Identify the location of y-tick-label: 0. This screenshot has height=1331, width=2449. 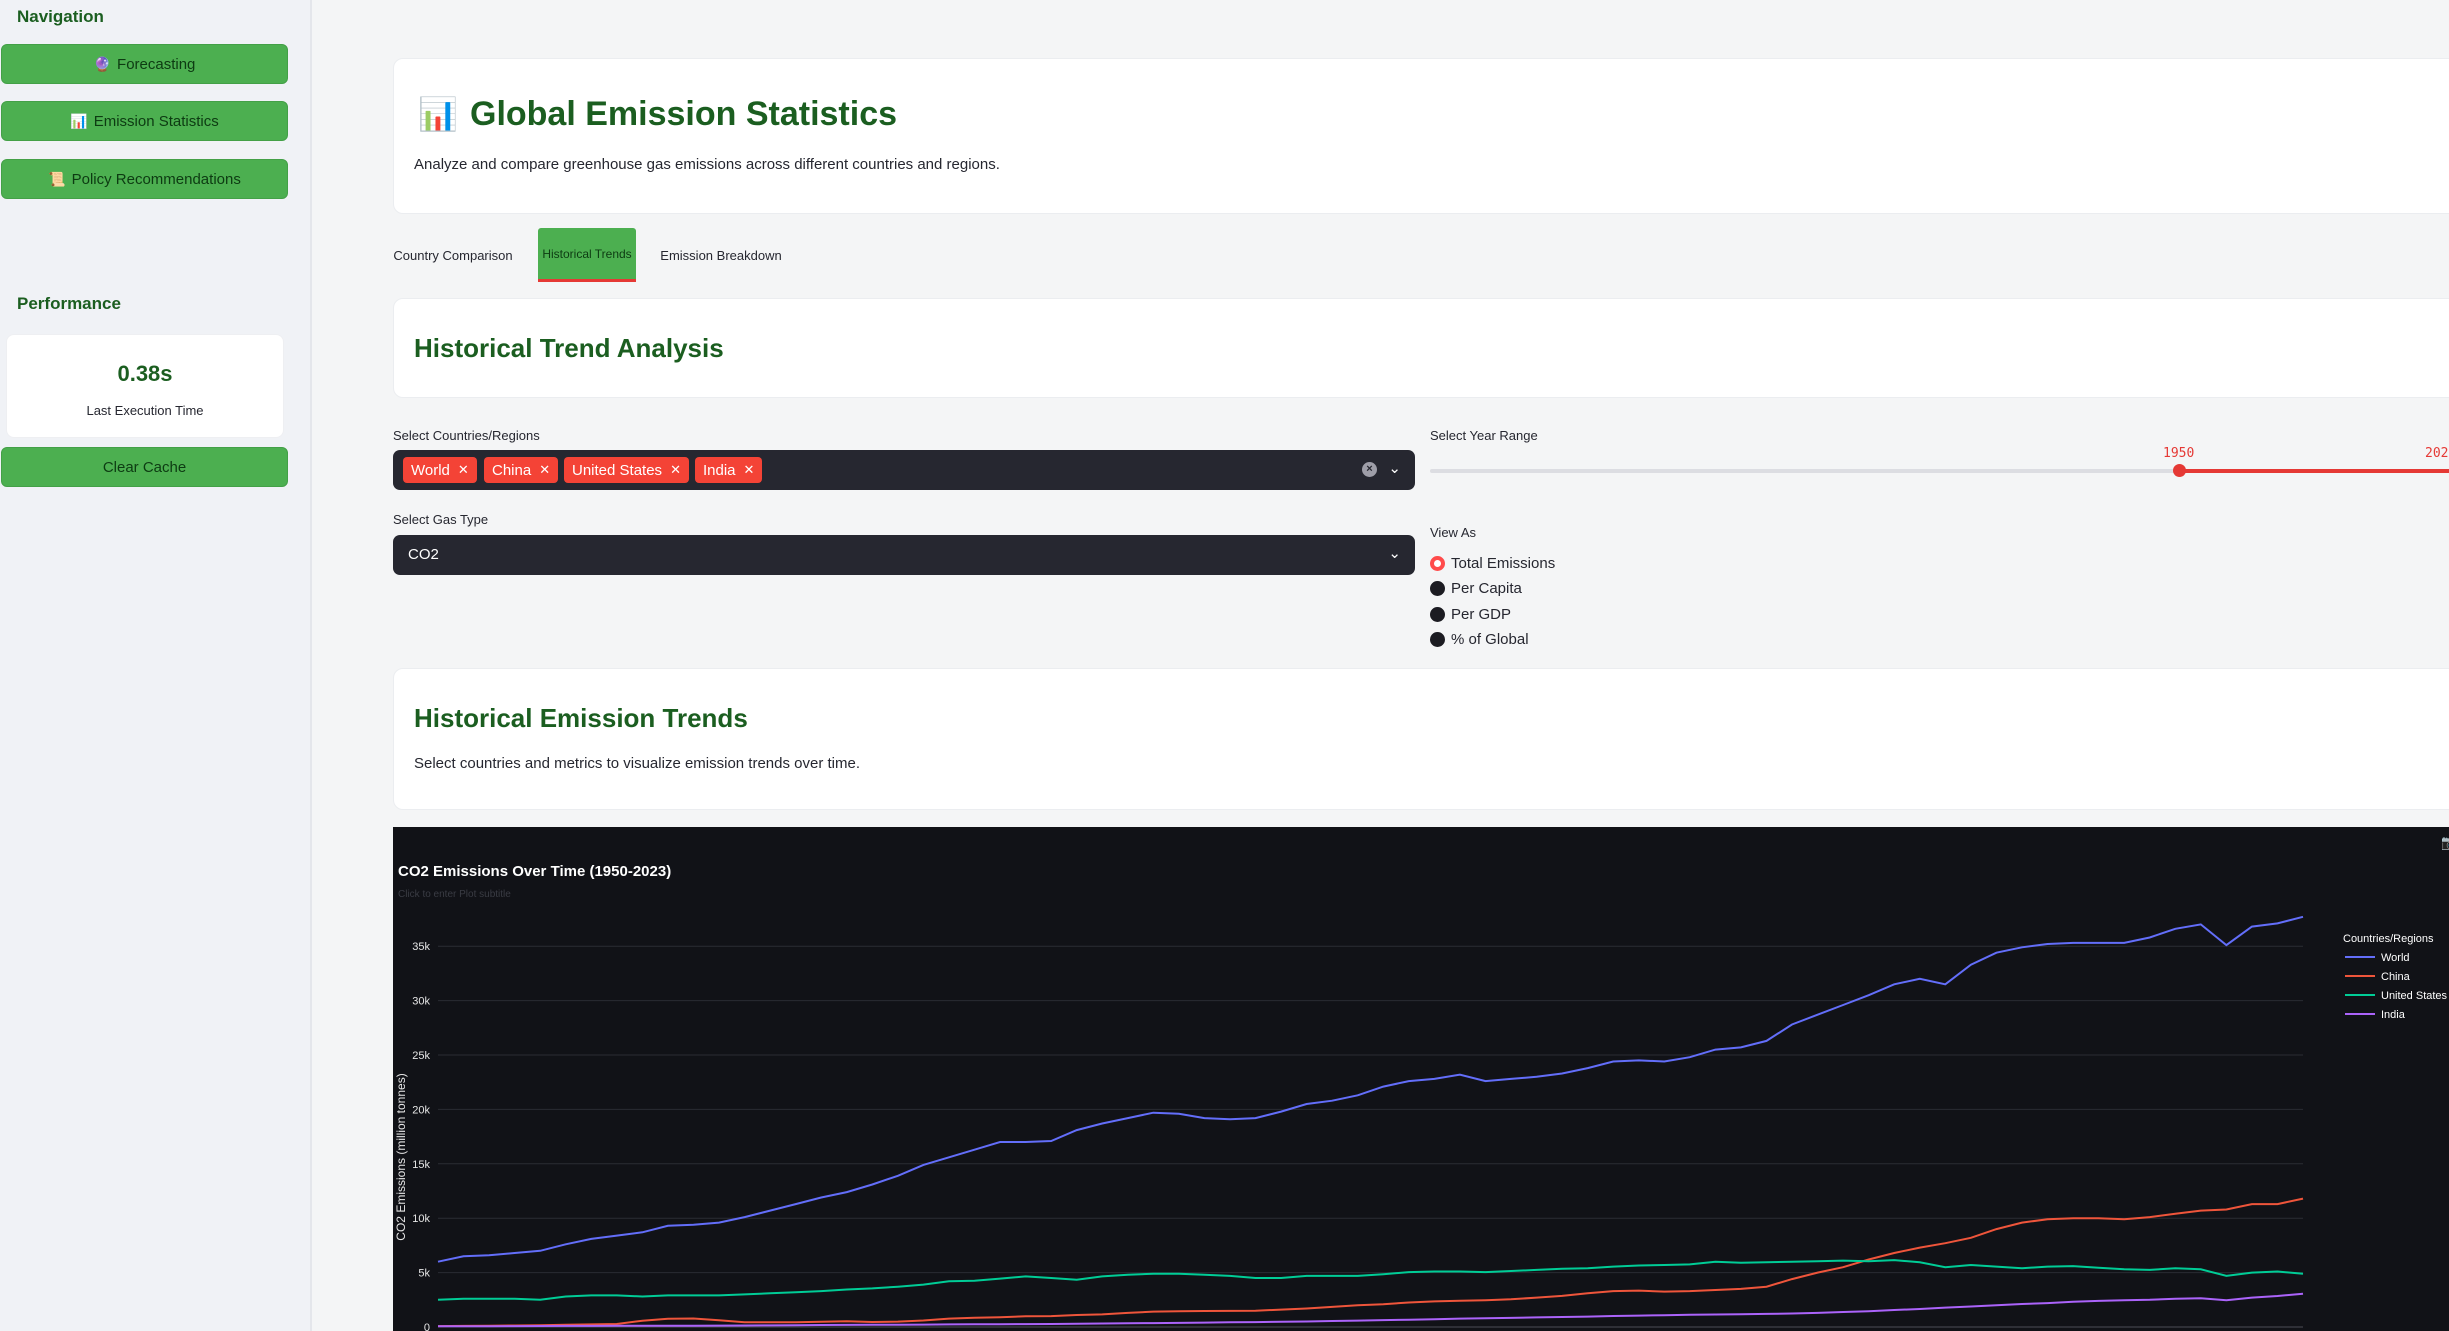
(427, 1326).